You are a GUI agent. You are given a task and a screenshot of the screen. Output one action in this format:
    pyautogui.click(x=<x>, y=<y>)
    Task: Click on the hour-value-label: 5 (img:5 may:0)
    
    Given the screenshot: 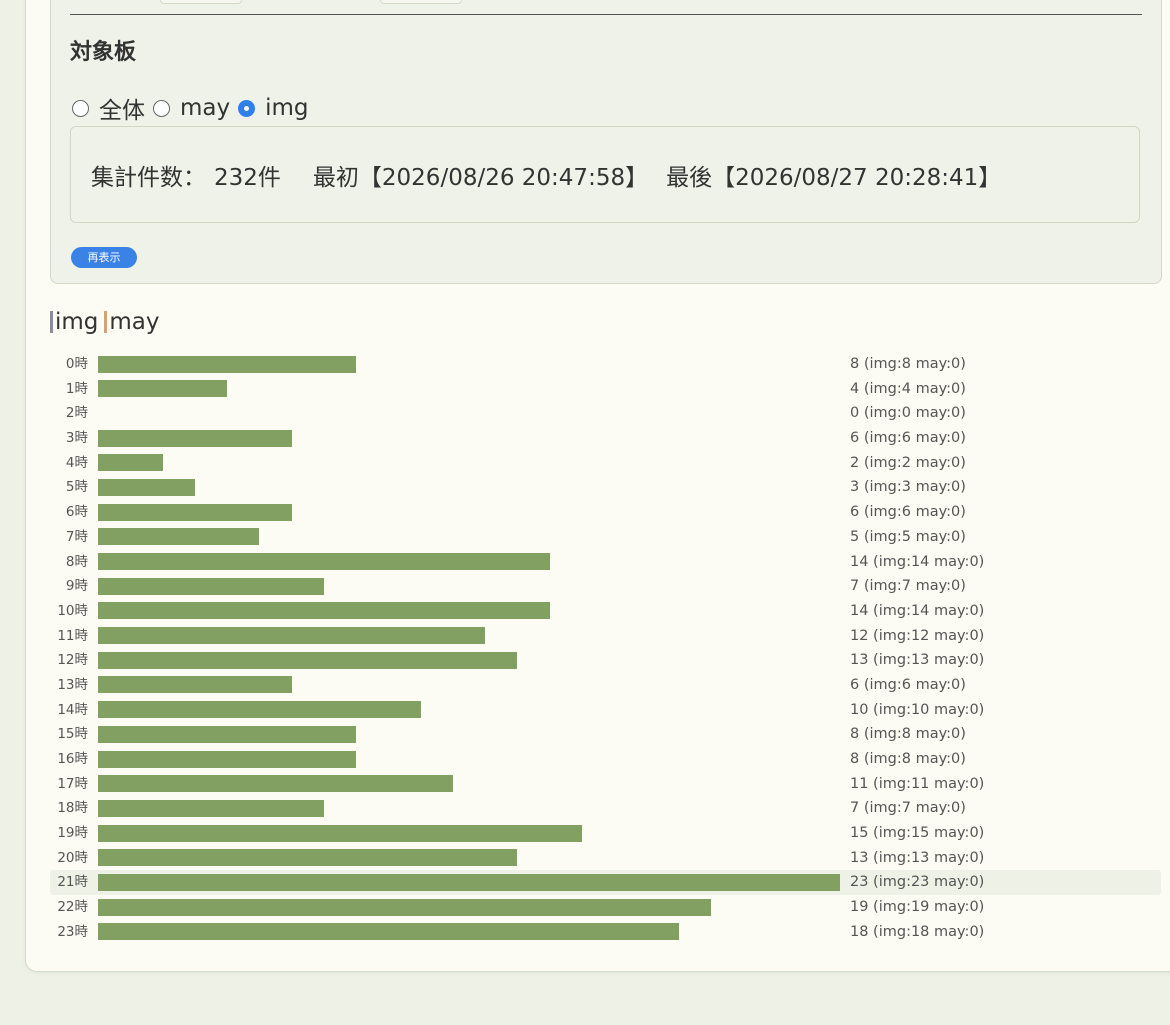 What is the action you would take?
    pyautogui.click(x=908, y=536)
    